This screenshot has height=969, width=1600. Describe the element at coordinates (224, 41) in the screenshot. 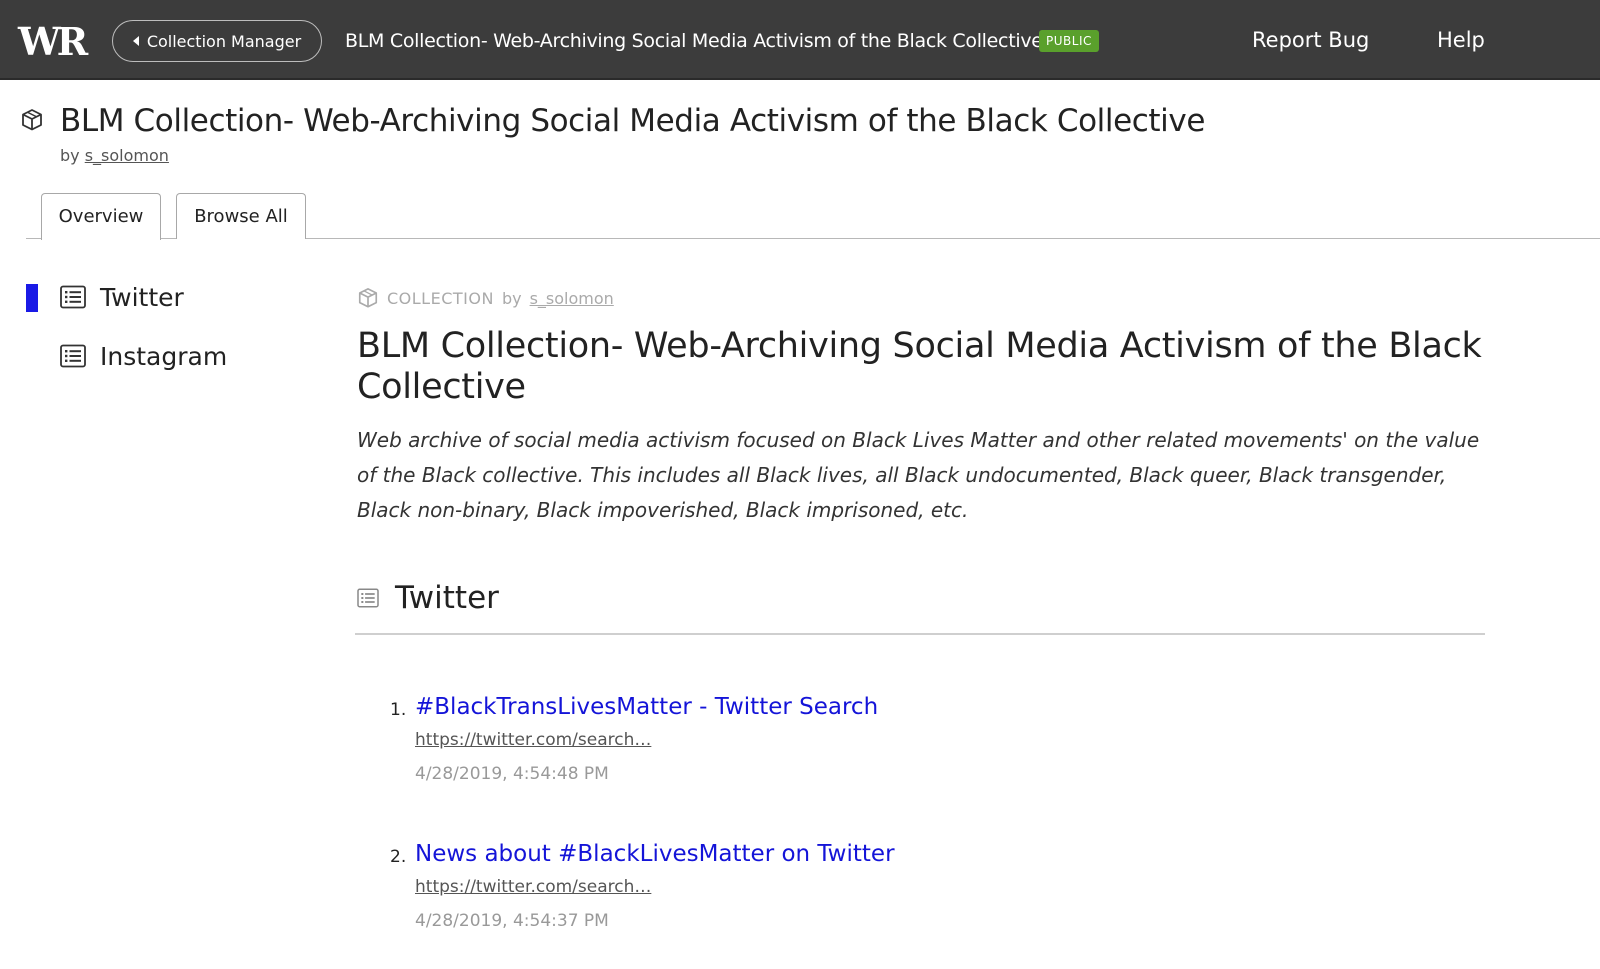

I see `collection-manager-label: Collection Manager` at that location.